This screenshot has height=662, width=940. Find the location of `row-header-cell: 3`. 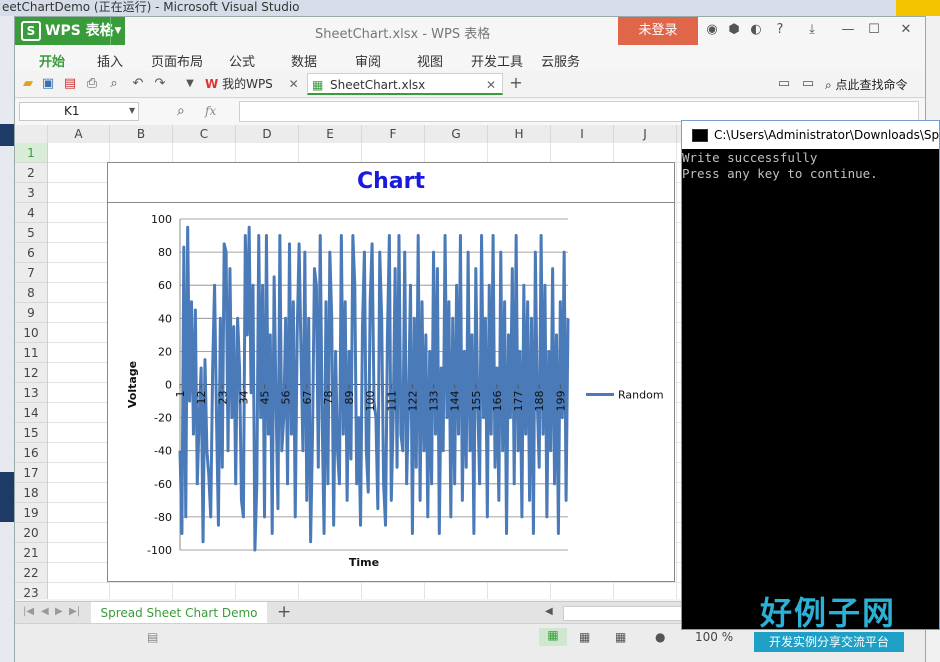

row-header-cell: 3 is located at coordinates (31, 193).